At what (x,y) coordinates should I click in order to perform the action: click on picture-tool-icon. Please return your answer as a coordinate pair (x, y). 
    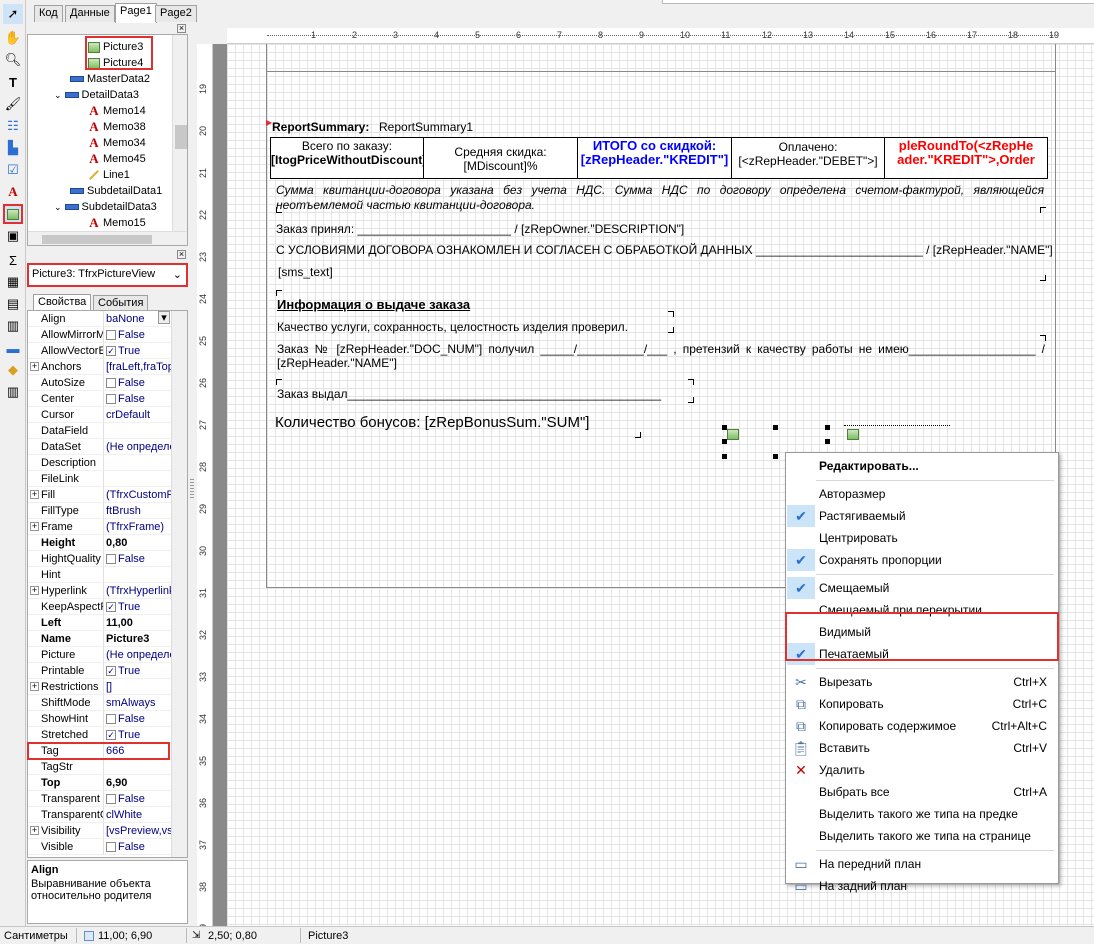
    Looking at the image, I should click on (13, 214).